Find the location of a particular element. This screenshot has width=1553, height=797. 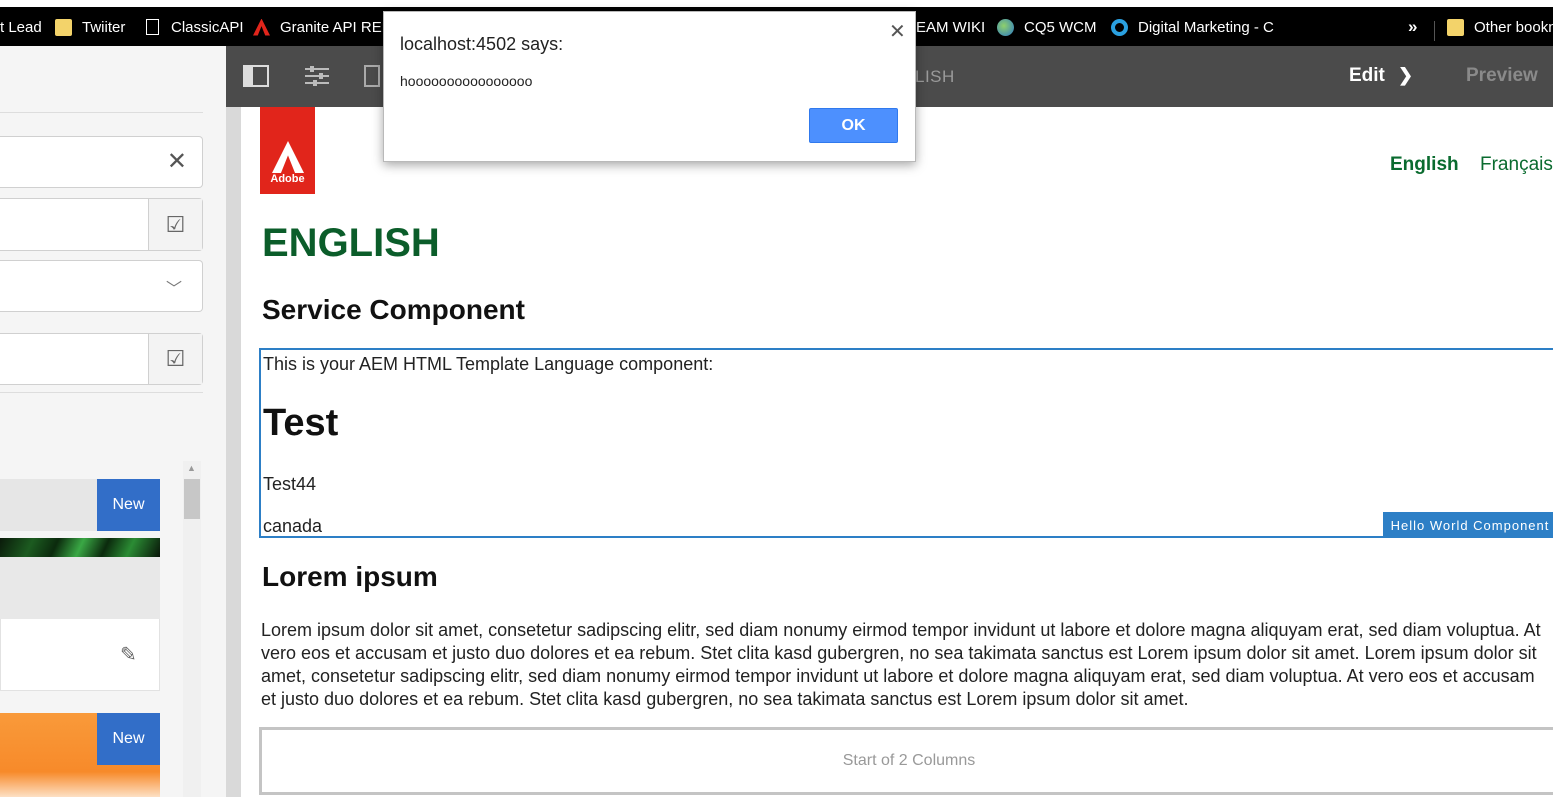

scrollbar: ▲ is located at coordinates (192, 629).